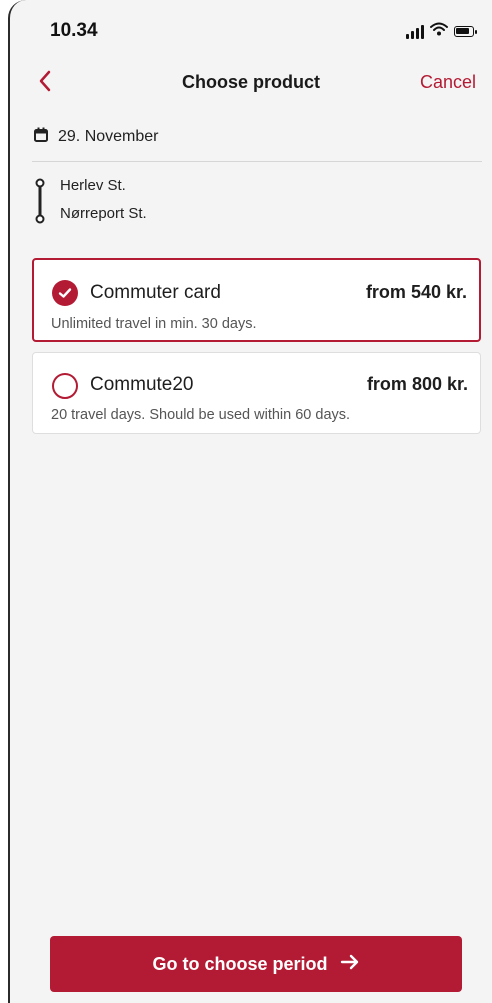 The image size is (492, 1003). What do you see at coordinates (415, 31) in the screenshot?
I see `signal-icon` at bounding box center [415, 31].